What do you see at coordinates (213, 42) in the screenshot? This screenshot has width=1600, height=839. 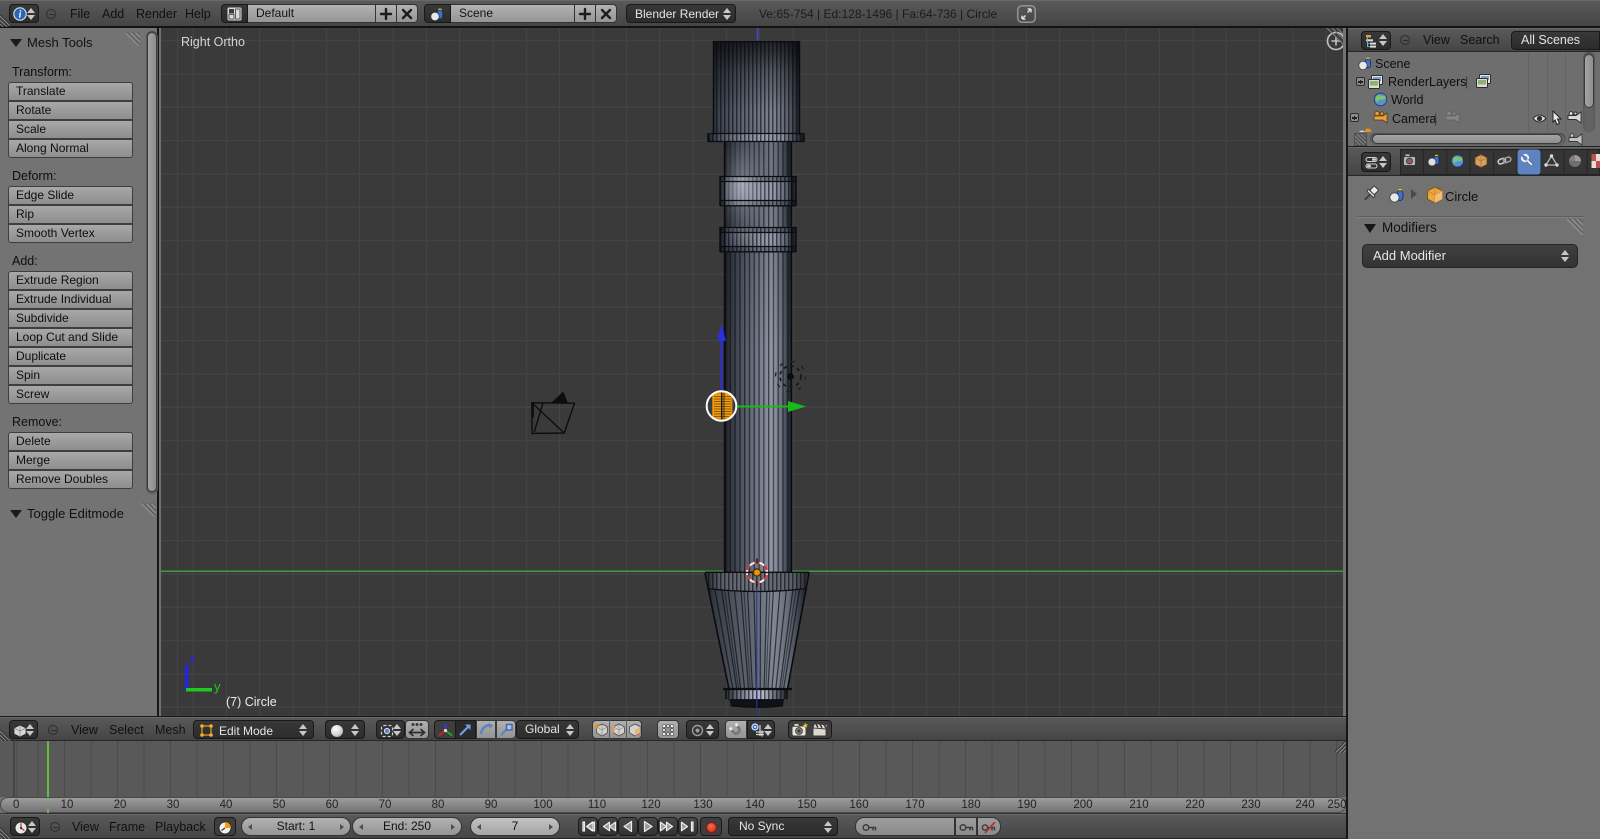 I see `svg-text: Right Ortho` at bounding box center [213, 42].